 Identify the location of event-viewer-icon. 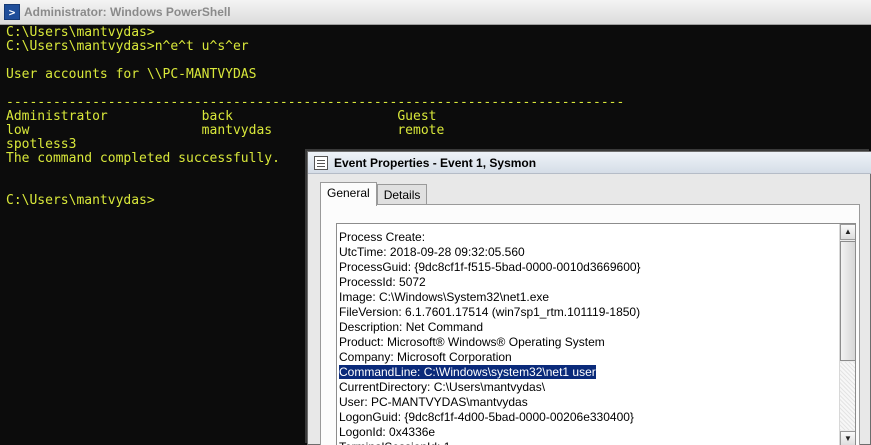
(321, 162).